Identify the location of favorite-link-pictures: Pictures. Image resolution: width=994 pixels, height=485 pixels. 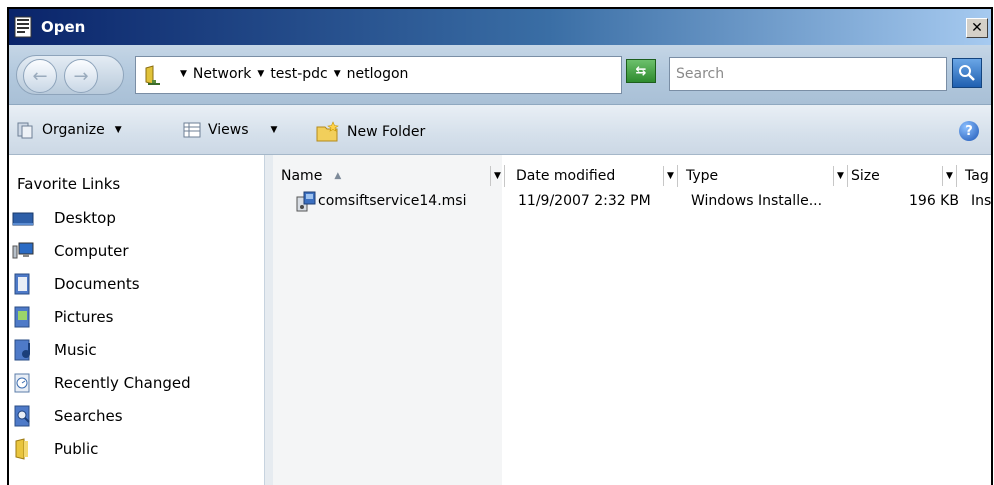
(62, 317).